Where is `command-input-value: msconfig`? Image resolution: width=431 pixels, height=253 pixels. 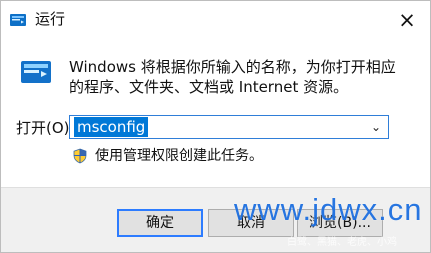
command-input-value: msconfig is located at coordinates (111, 127).